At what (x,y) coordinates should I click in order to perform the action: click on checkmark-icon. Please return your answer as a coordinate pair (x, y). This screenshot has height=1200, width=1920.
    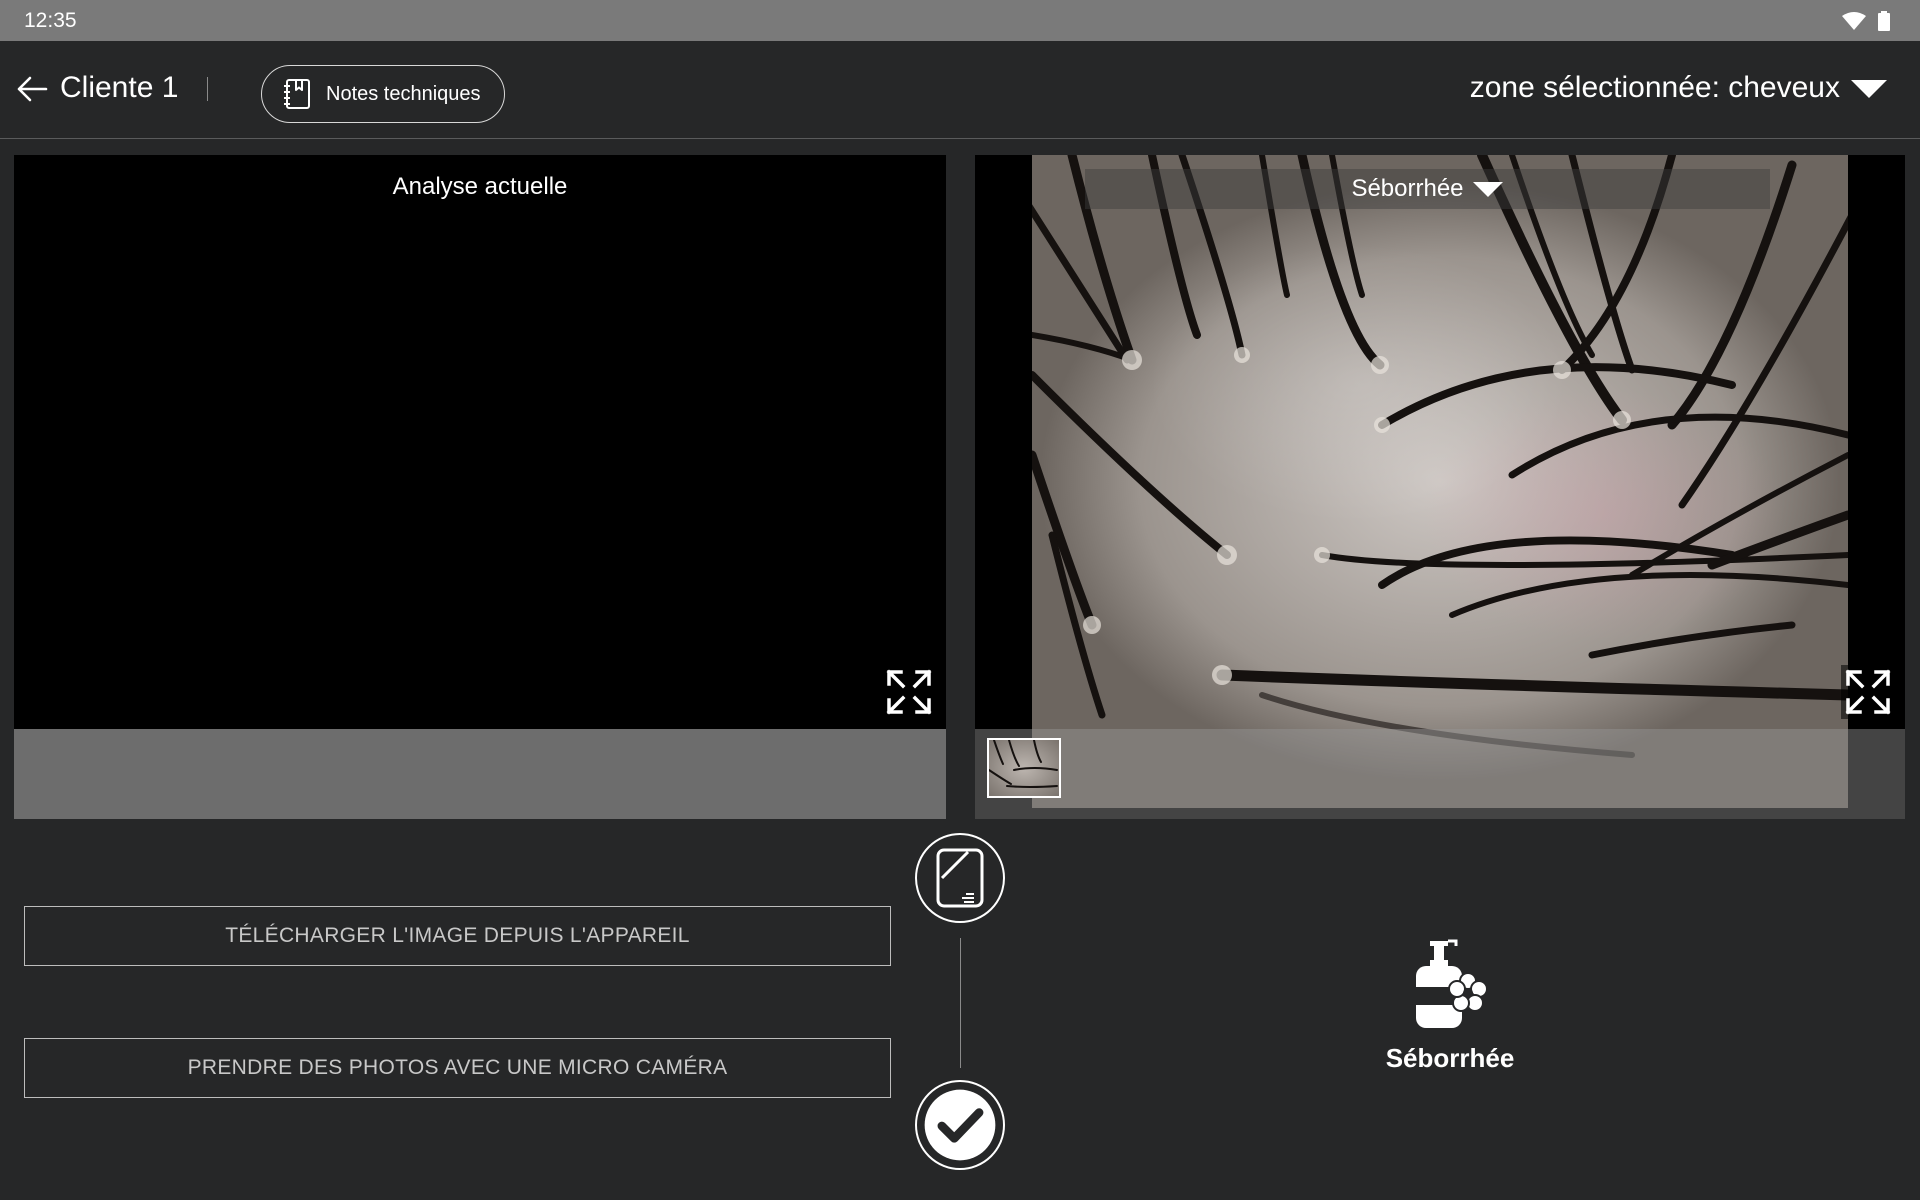
    Looking at the image, I should click on (960, 1125).